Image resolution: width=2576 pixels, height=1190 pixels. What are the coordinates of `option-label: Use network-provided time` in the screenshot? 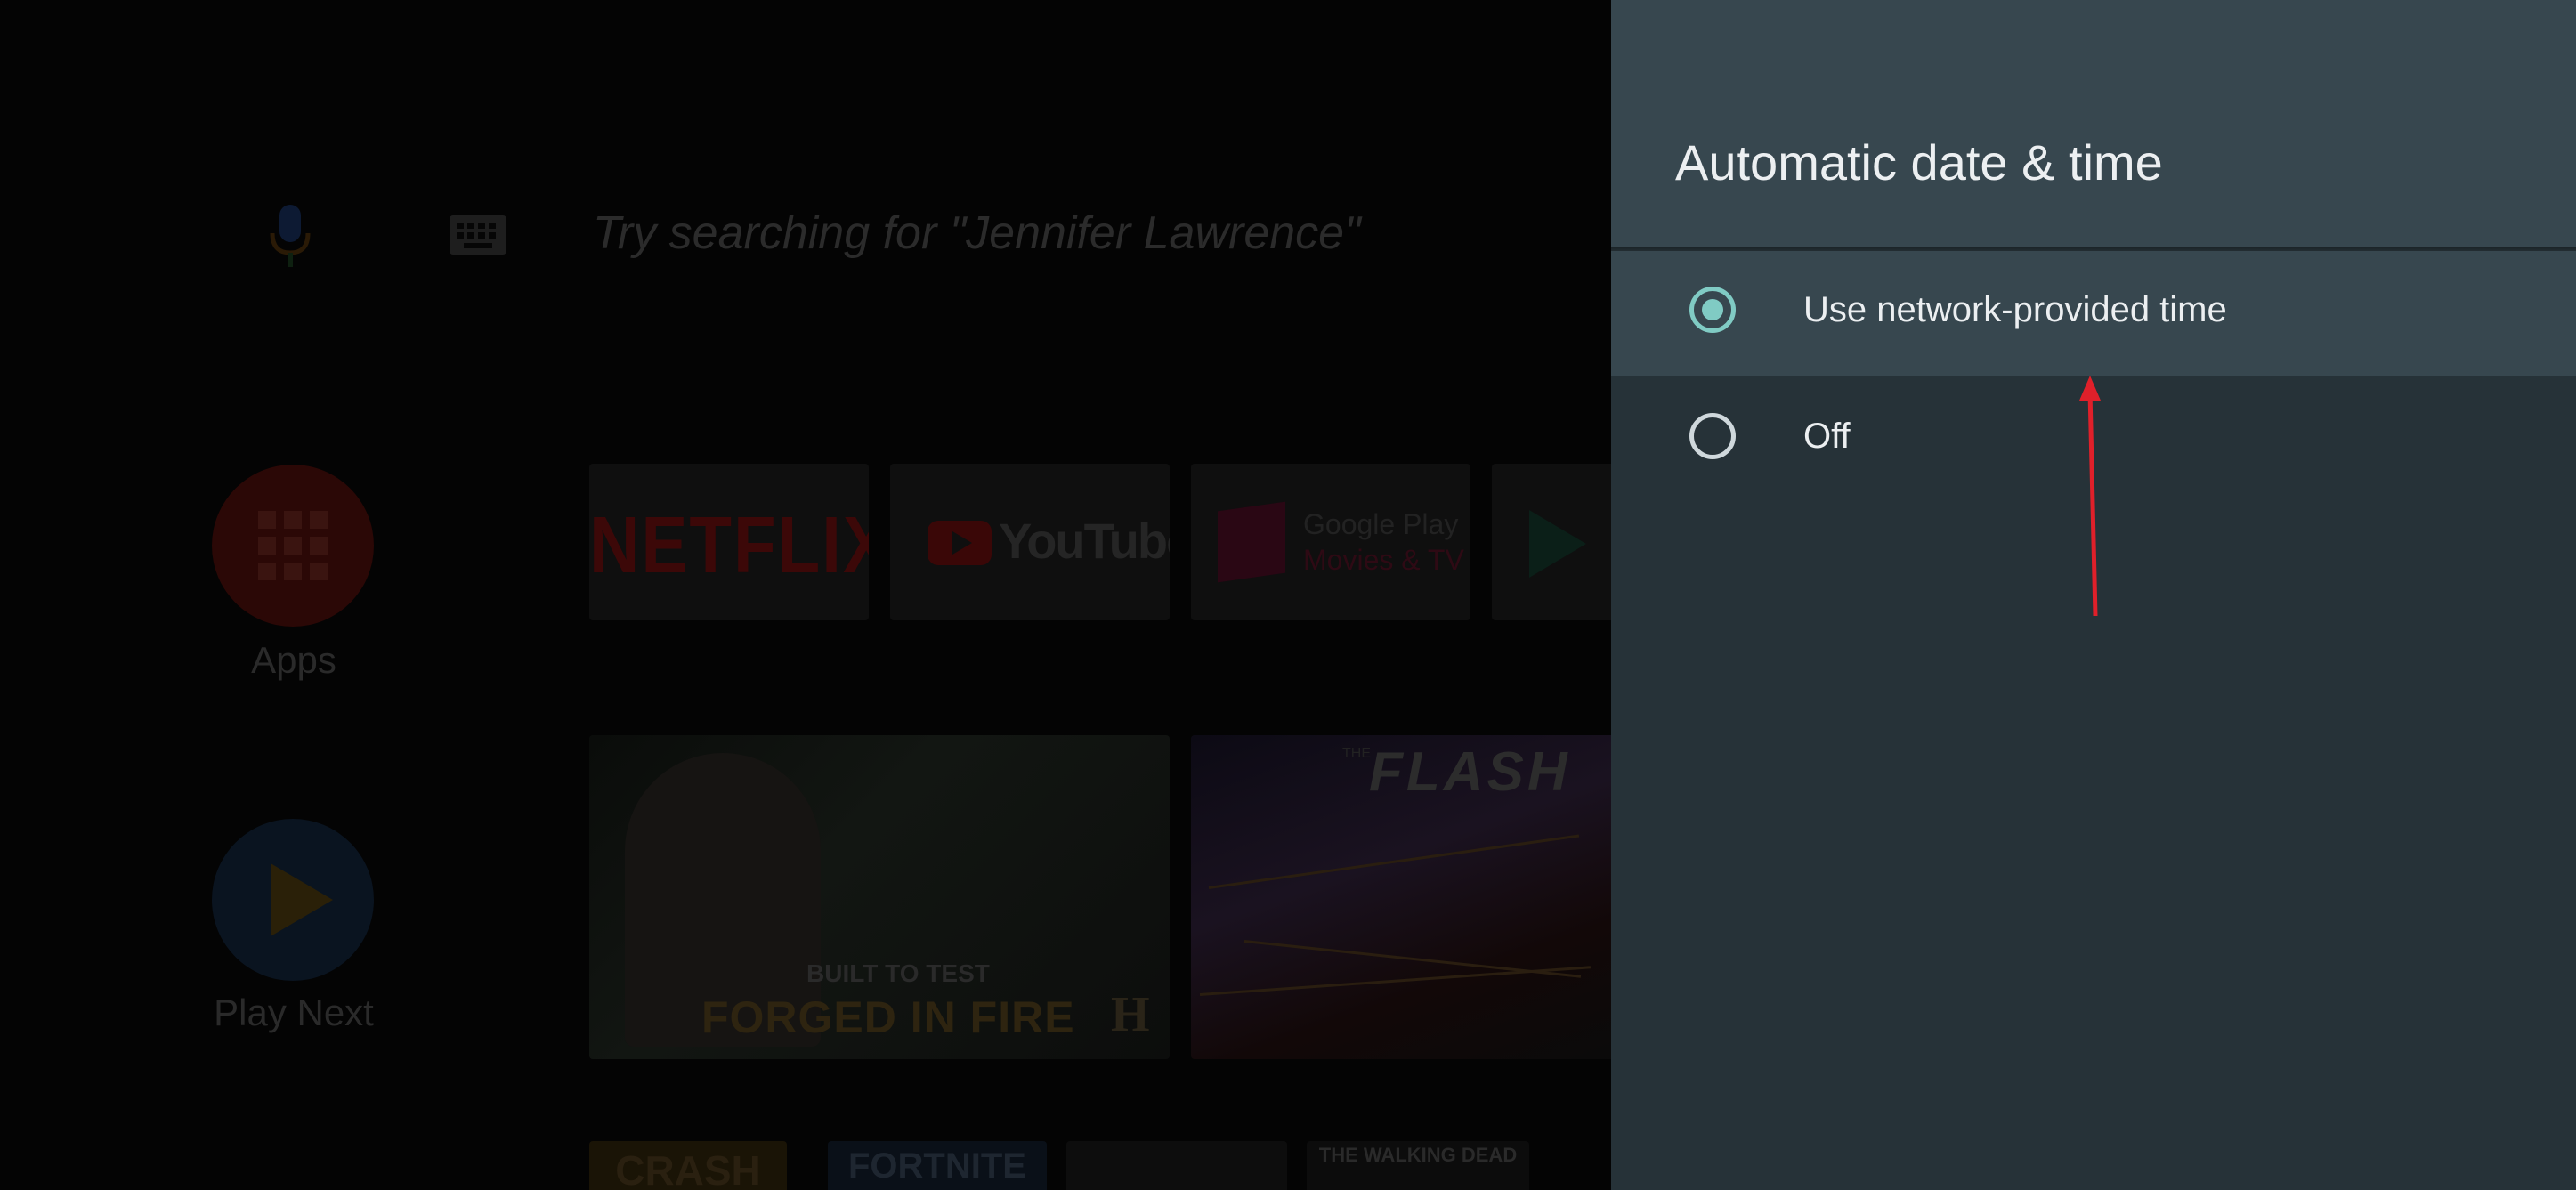 It's located at (2015, 310).